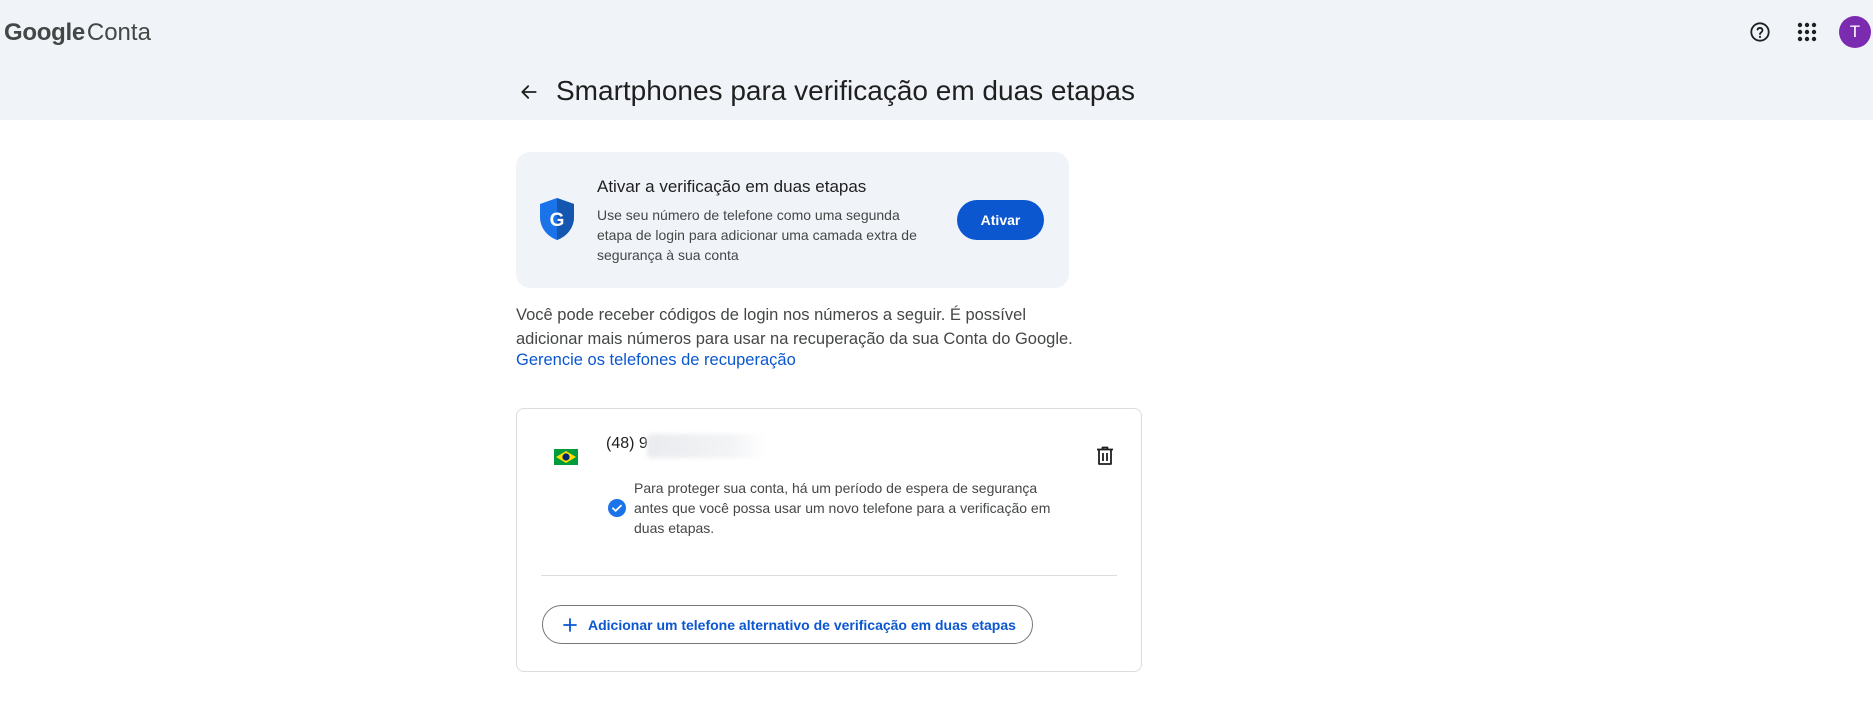 The height and width of the screenshot is (701, 1873). Describe the element at coordinates (529, 92) in the screenshot. I see `back-arrow-icon` at that location.